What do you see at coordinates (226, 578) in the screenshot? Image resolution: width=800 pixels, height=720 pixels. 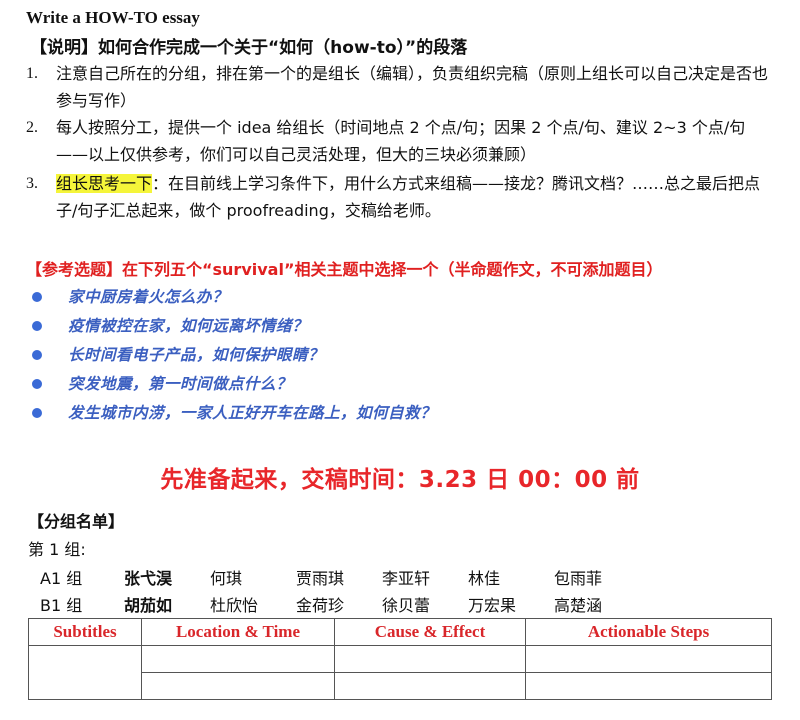 I see `member-name: 何琪` at bounding box center [226, 578].